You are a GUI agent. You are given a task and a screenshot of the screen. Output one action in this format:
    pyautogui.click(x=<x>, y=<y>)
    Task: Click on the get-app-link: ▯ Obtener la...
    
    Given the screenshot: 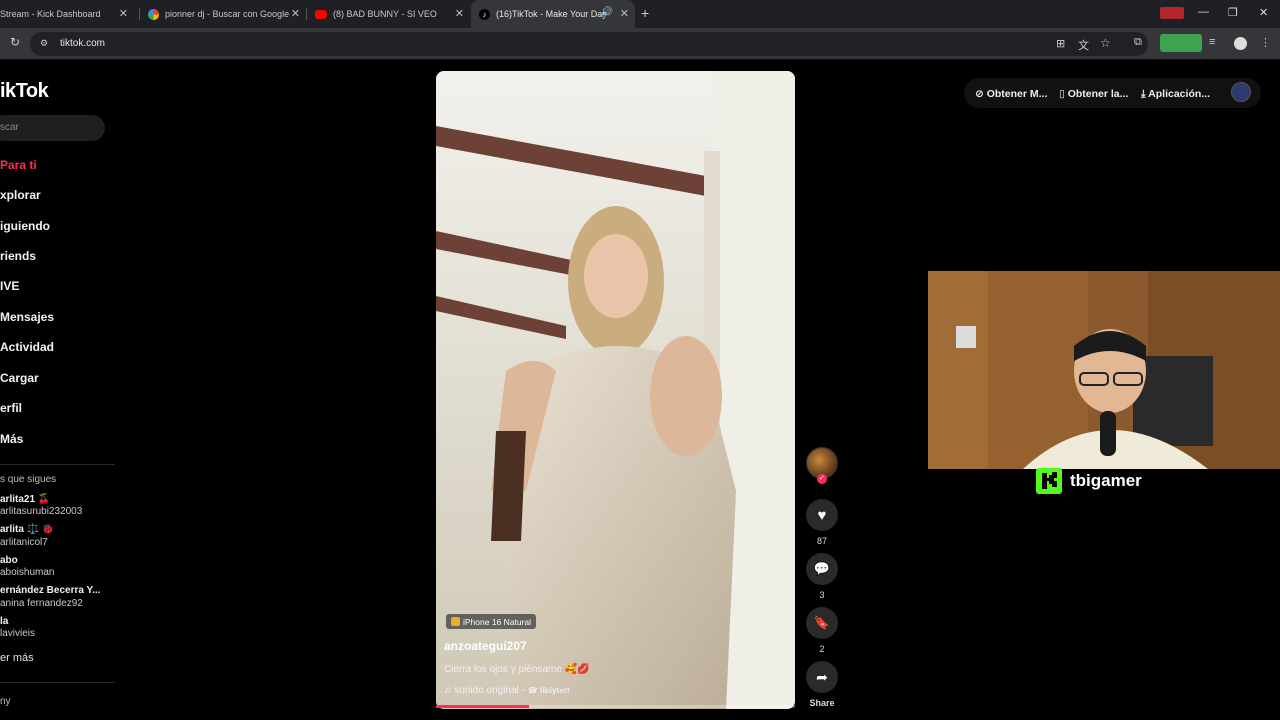 What is the action you would take?
    pyautogui.click(x=1093, y=94)
    